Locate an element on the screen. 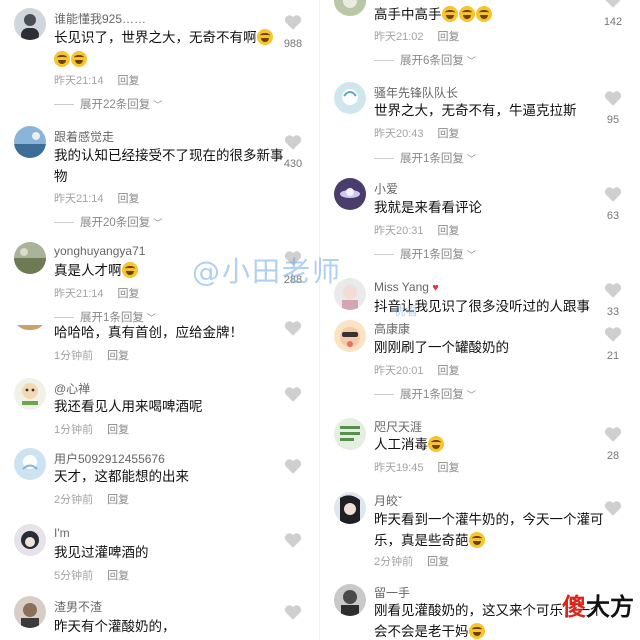 This screenshot has height=640, width=640. timestamp: 昨天20:31 is located at coordinates (399, 231).